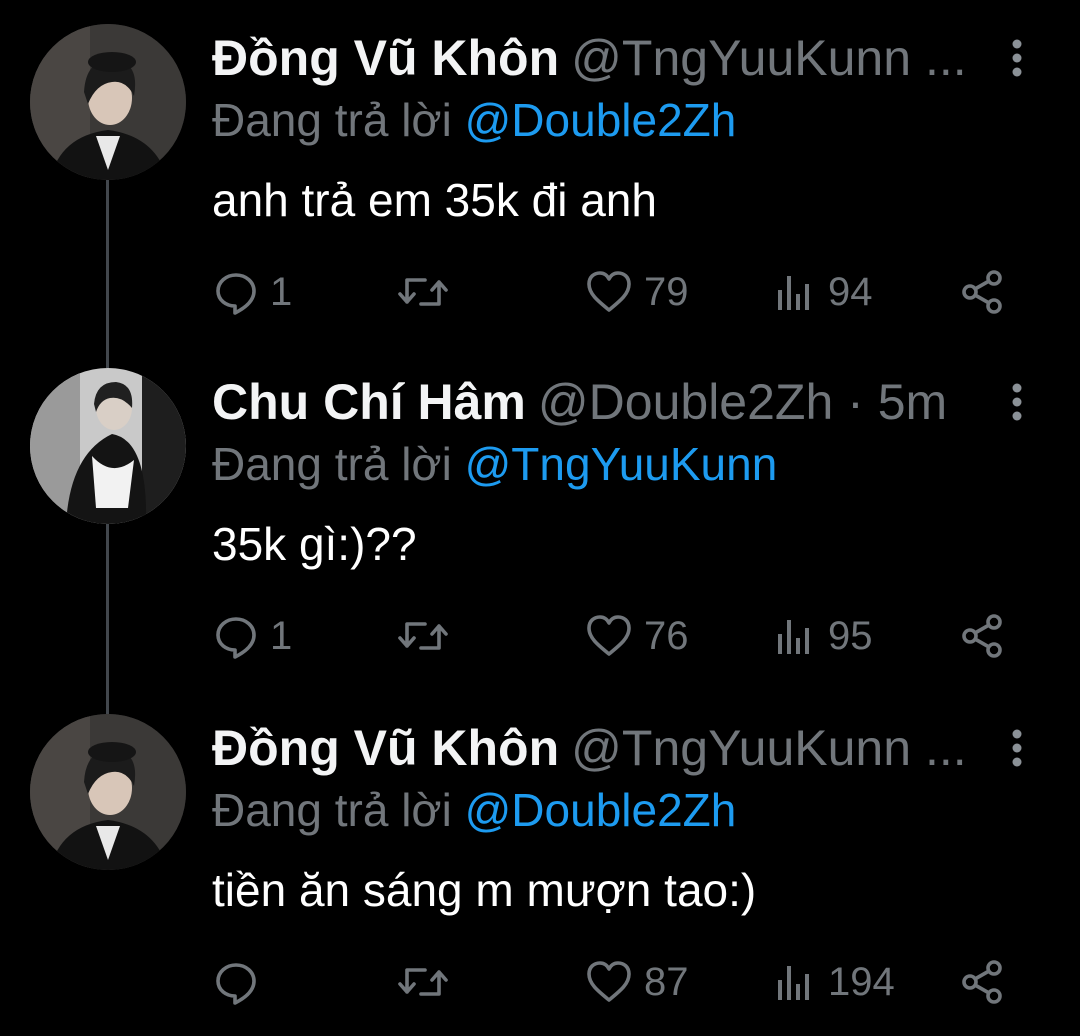 The width and height of the screenshot is (1080, 1036). I want to click on like-button: 87, so click(636, 982).